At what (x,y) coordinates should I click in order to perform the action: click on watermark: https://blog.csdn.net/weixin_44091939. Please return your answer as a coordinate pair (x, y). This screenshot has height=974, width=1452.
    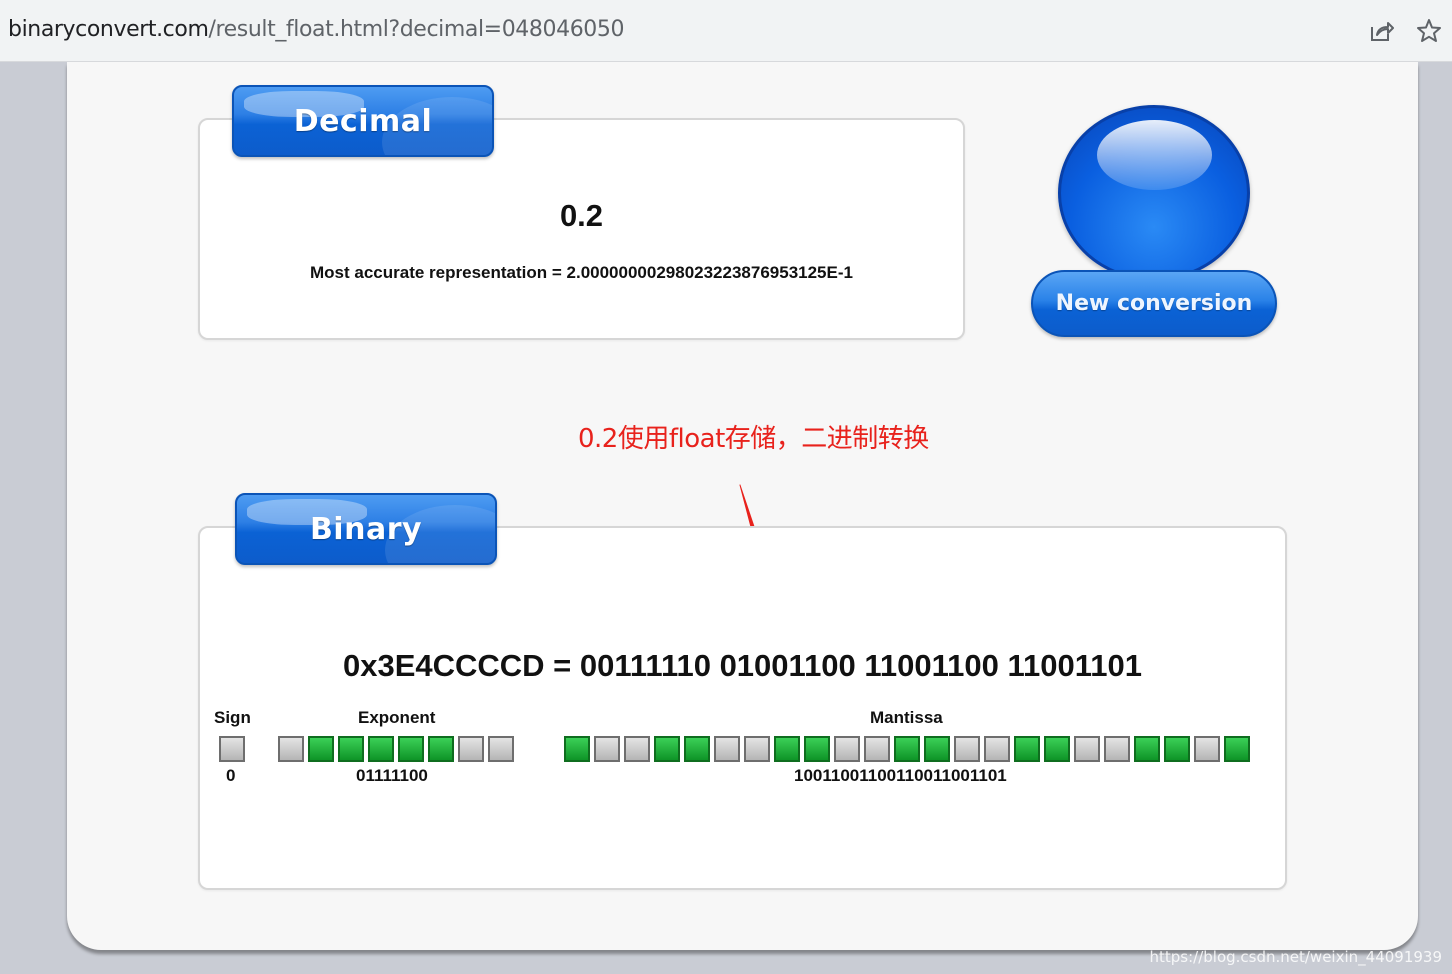
    Looking at the image, I should click on (1295, 957).